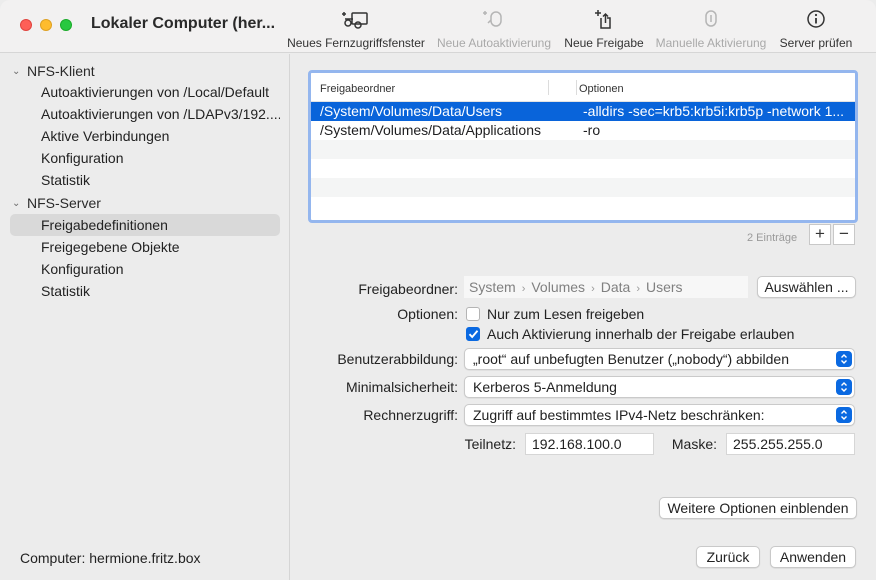 The height and width of the screenshot is (580, 876). What do you see at coordinates (659, 387) in the screenshot?
I see `security-popup: Kerberos 5-Anmeldung` at bounding box center [659, 387].